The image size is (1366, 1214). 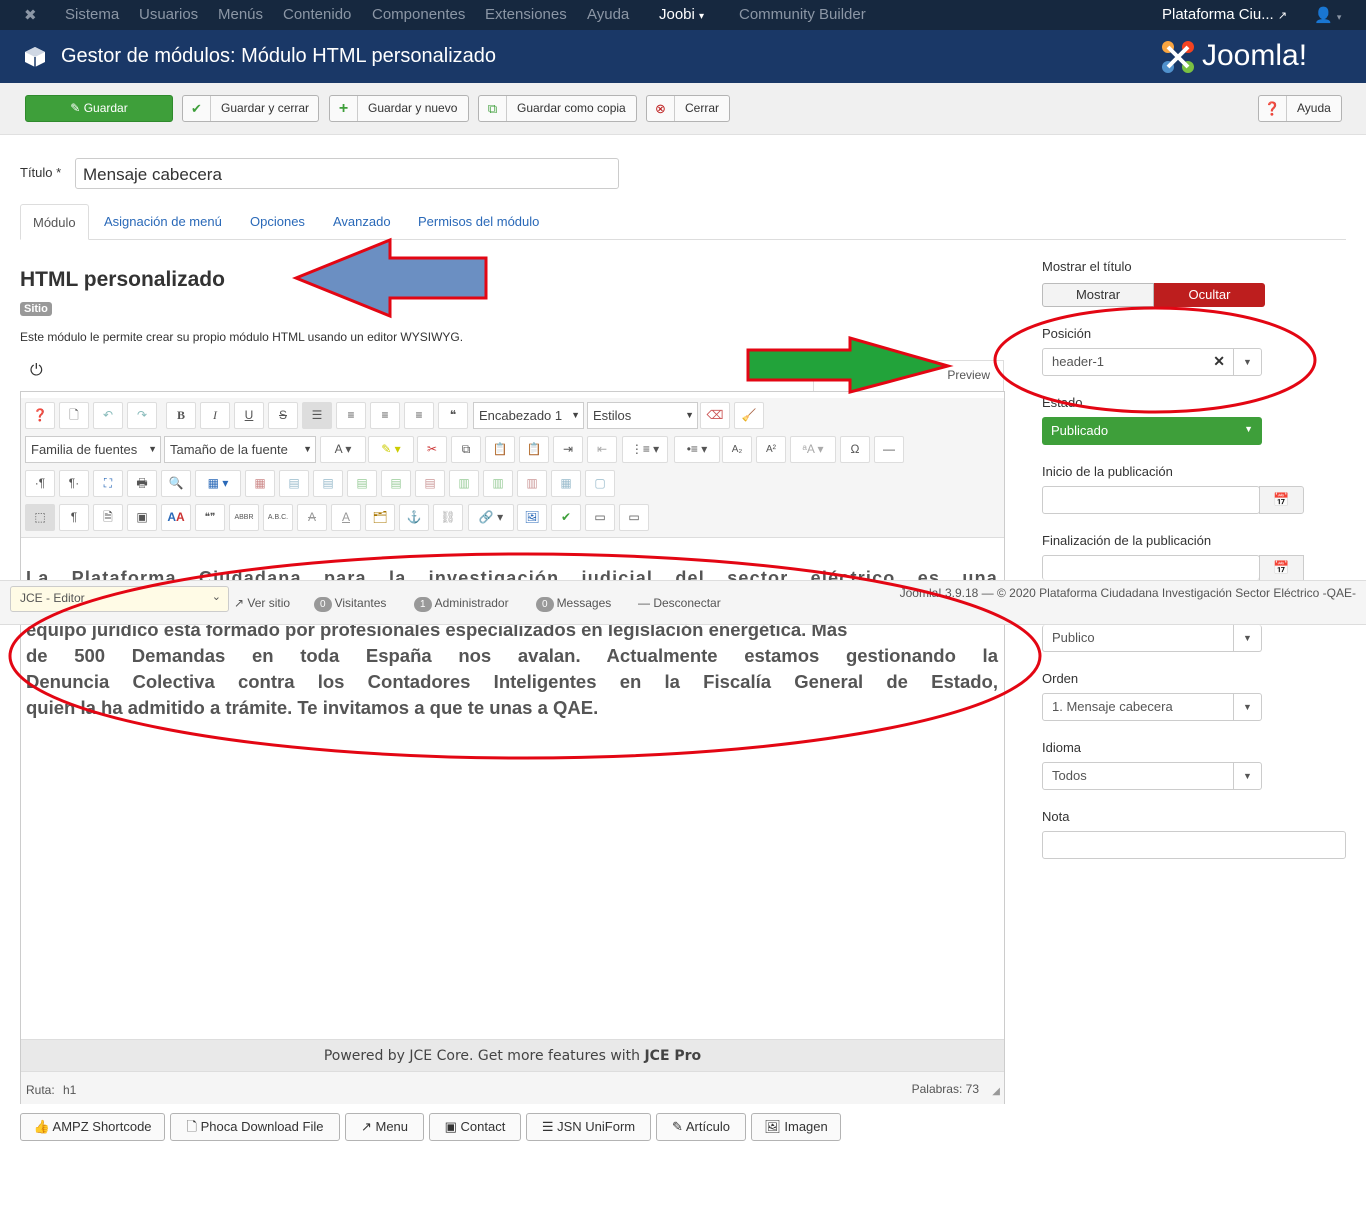 What do you see at coordinates (250, 108) in the screenshot?
I see `save-close-button: ✔ Guardar y cerrar` at bounding box center [250, 108].